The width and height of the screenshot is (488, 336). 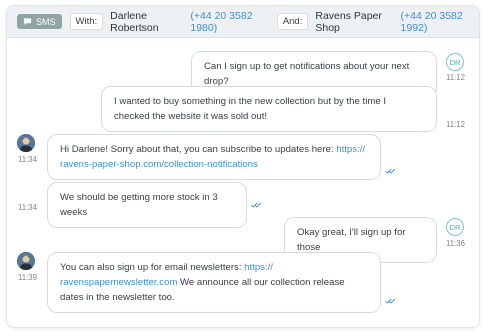 What do you see at coordinates (147, 22) in the screenshot?
I see `customer-name: Darlene Robertson` at bounding box center [147, 22].